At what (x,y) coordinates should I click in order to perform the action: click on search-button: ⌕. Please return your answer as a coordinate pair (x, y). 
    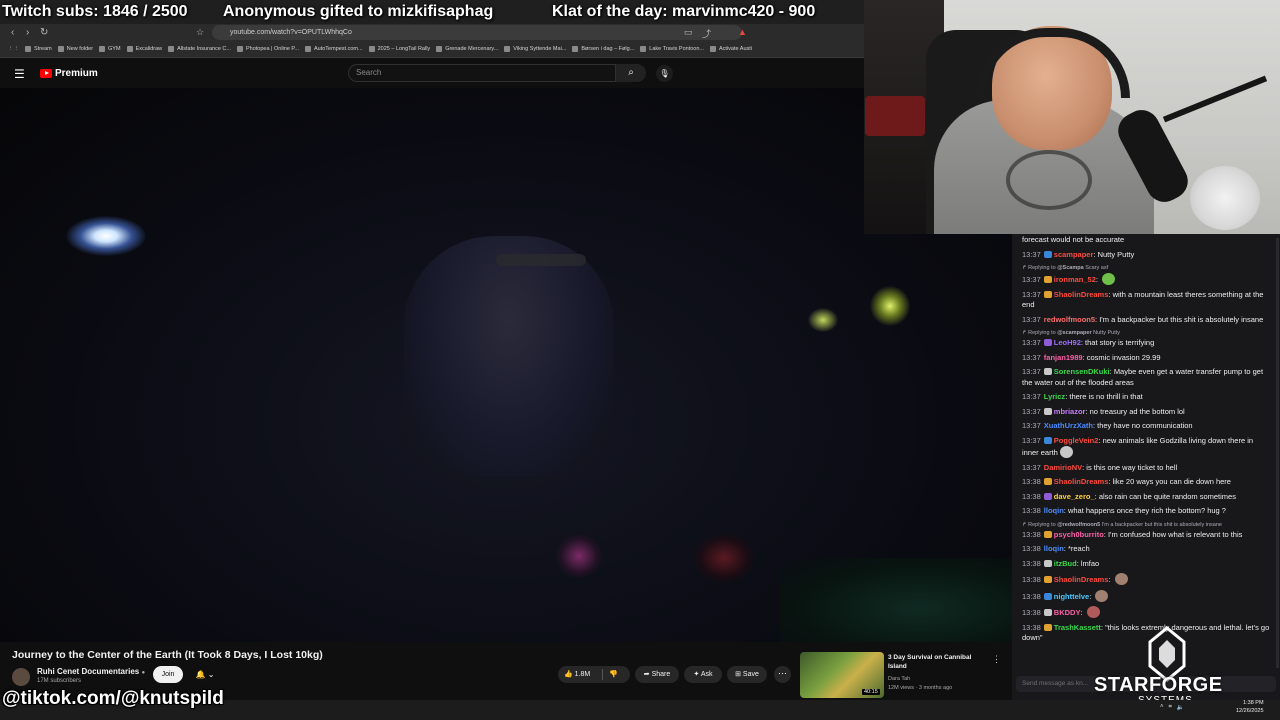
    Looking at the image, I should click on (631, 73).